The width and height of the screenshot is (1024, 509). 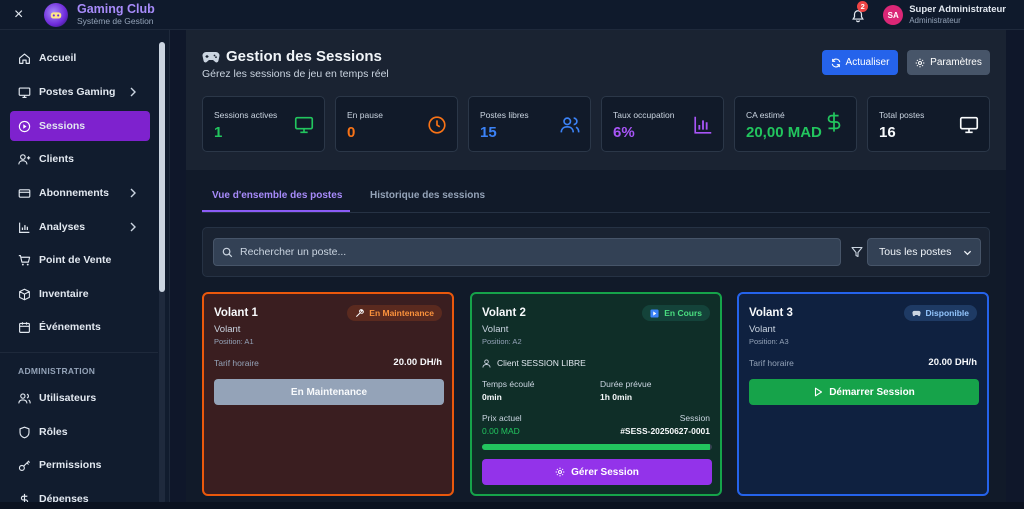 I want to click on tab-overview: Vue d'ensemble des postes, so click(x=277, y=195).